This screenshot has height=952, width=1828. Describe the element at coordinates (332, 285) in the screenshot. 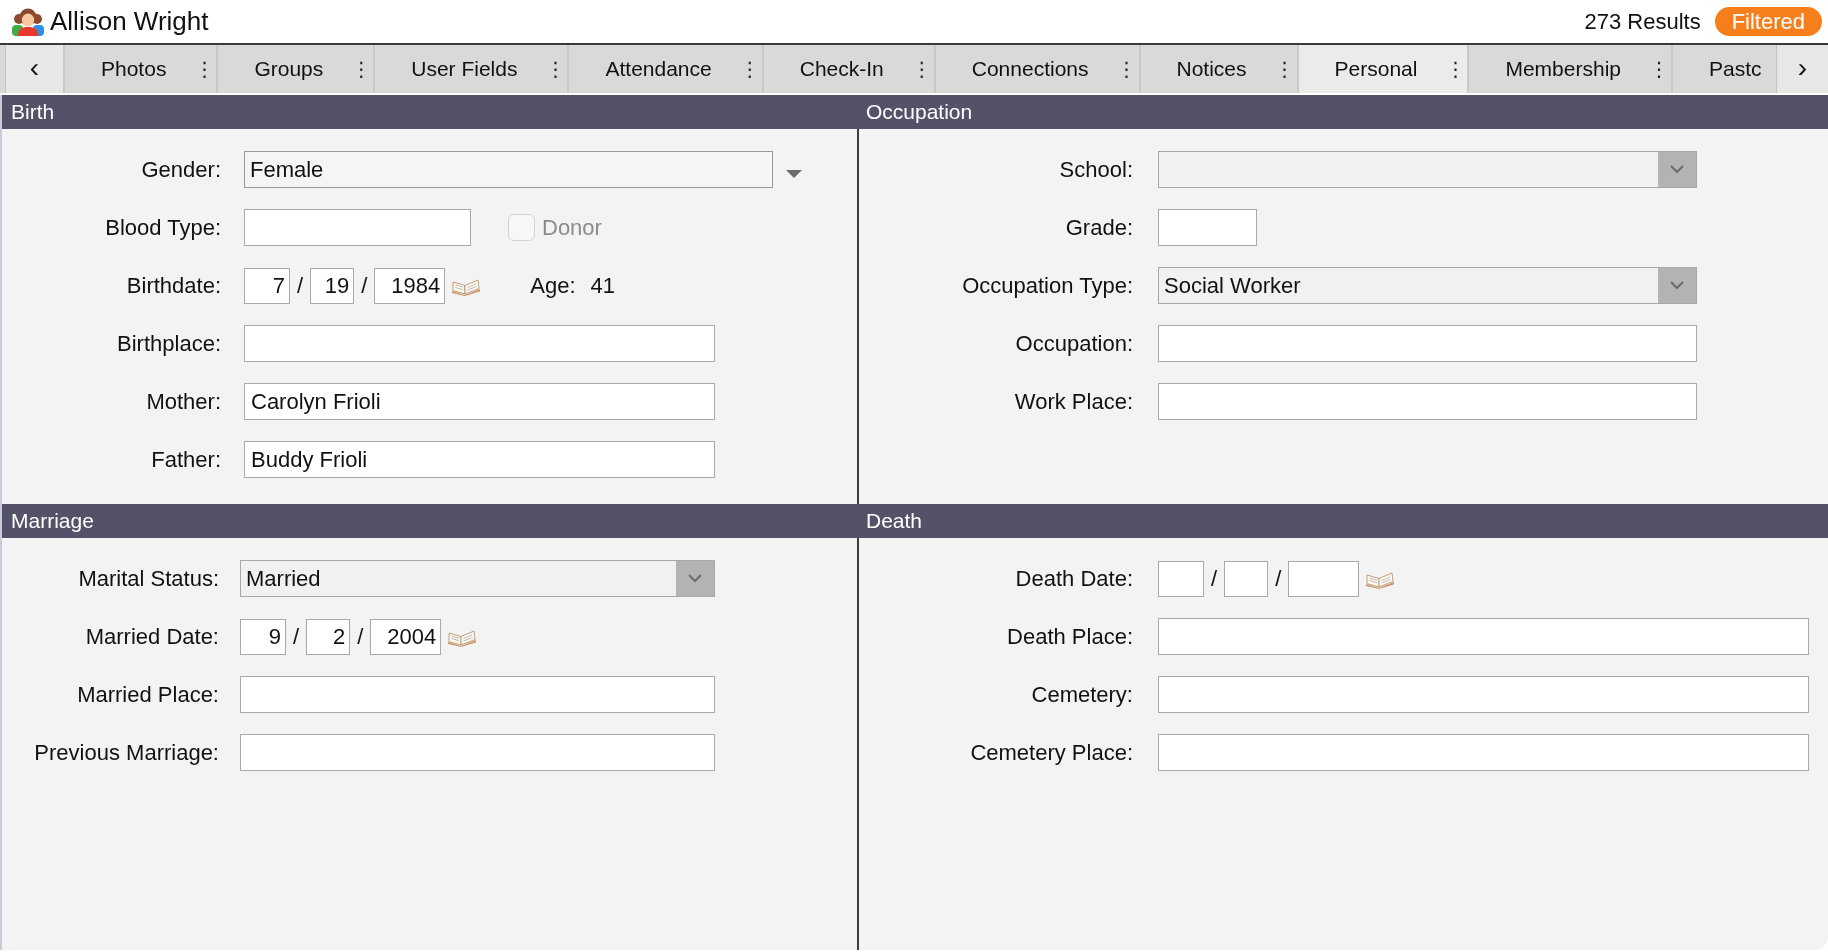

I see `date-field: 19` at that location.